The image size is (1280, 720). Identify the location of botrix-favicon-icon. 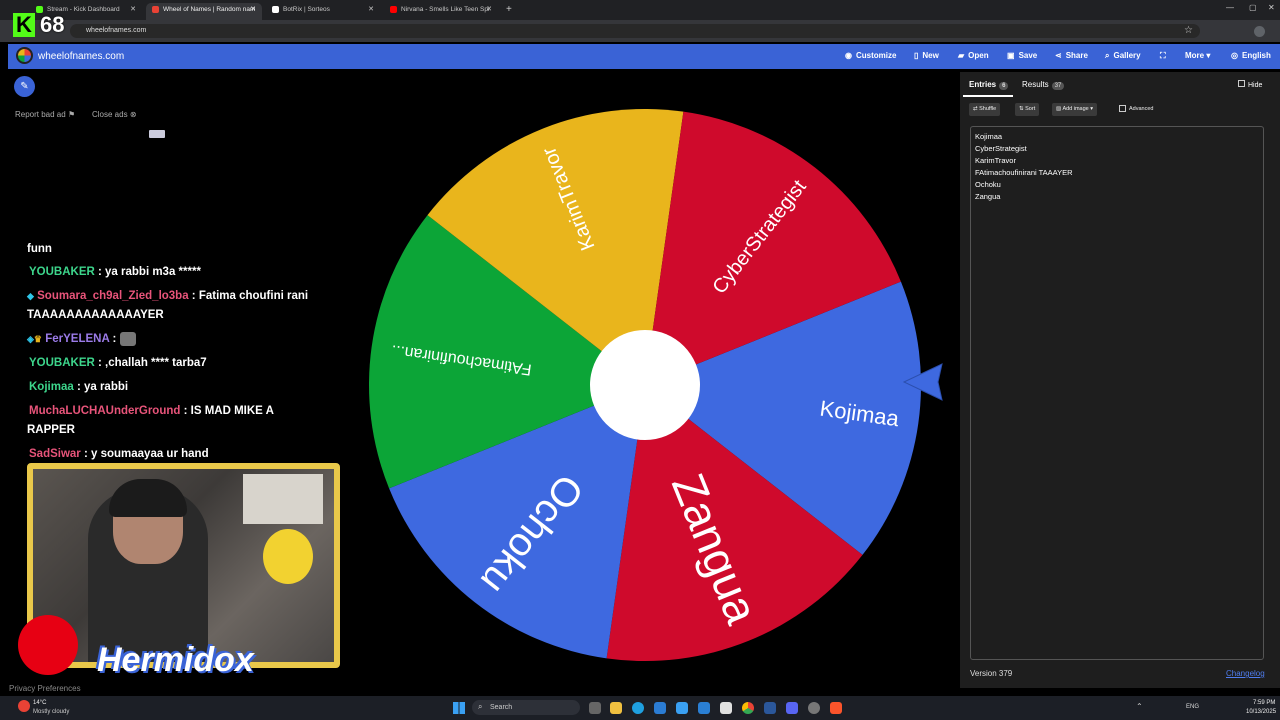
(275, 9).